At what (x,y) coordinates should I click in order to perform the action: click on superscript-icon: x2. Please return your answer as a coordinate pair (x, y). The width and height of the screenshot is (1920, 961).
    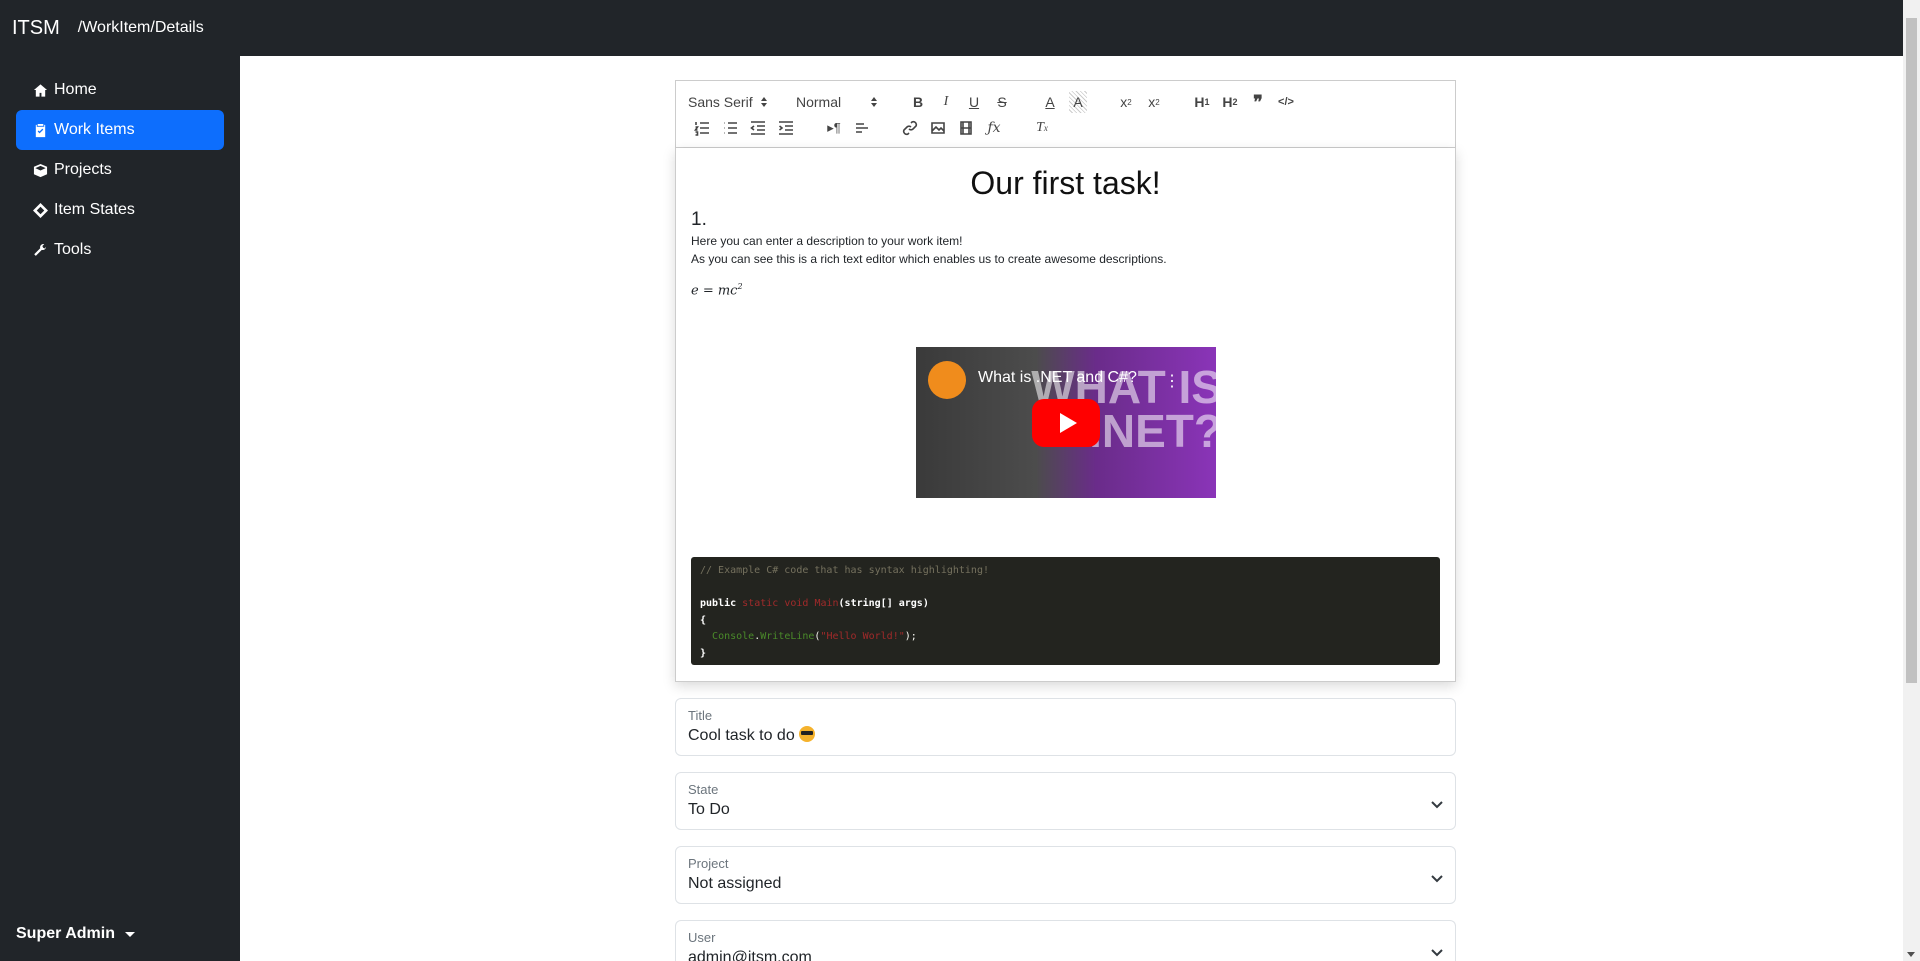
    Looking at the image, I should click on (1154, 102).